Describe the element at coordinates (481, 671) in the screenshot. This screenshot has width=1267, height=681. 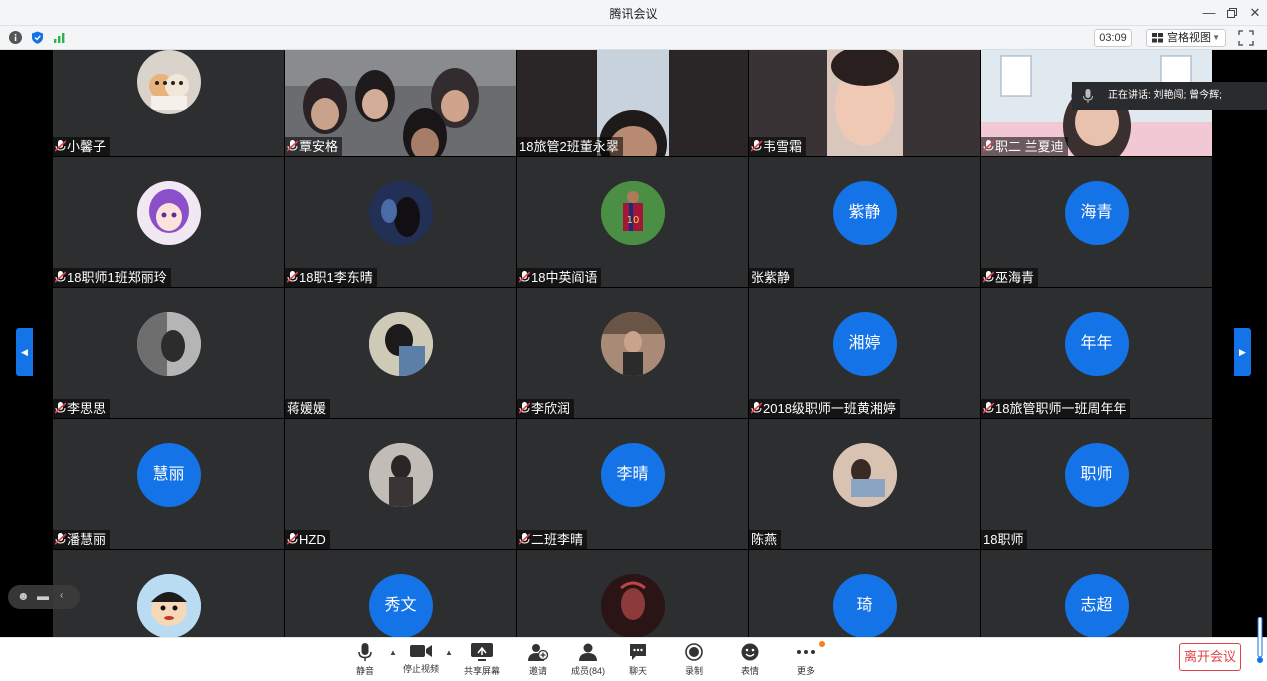
I see `share-screen-label: 共享屏幕` at that location.